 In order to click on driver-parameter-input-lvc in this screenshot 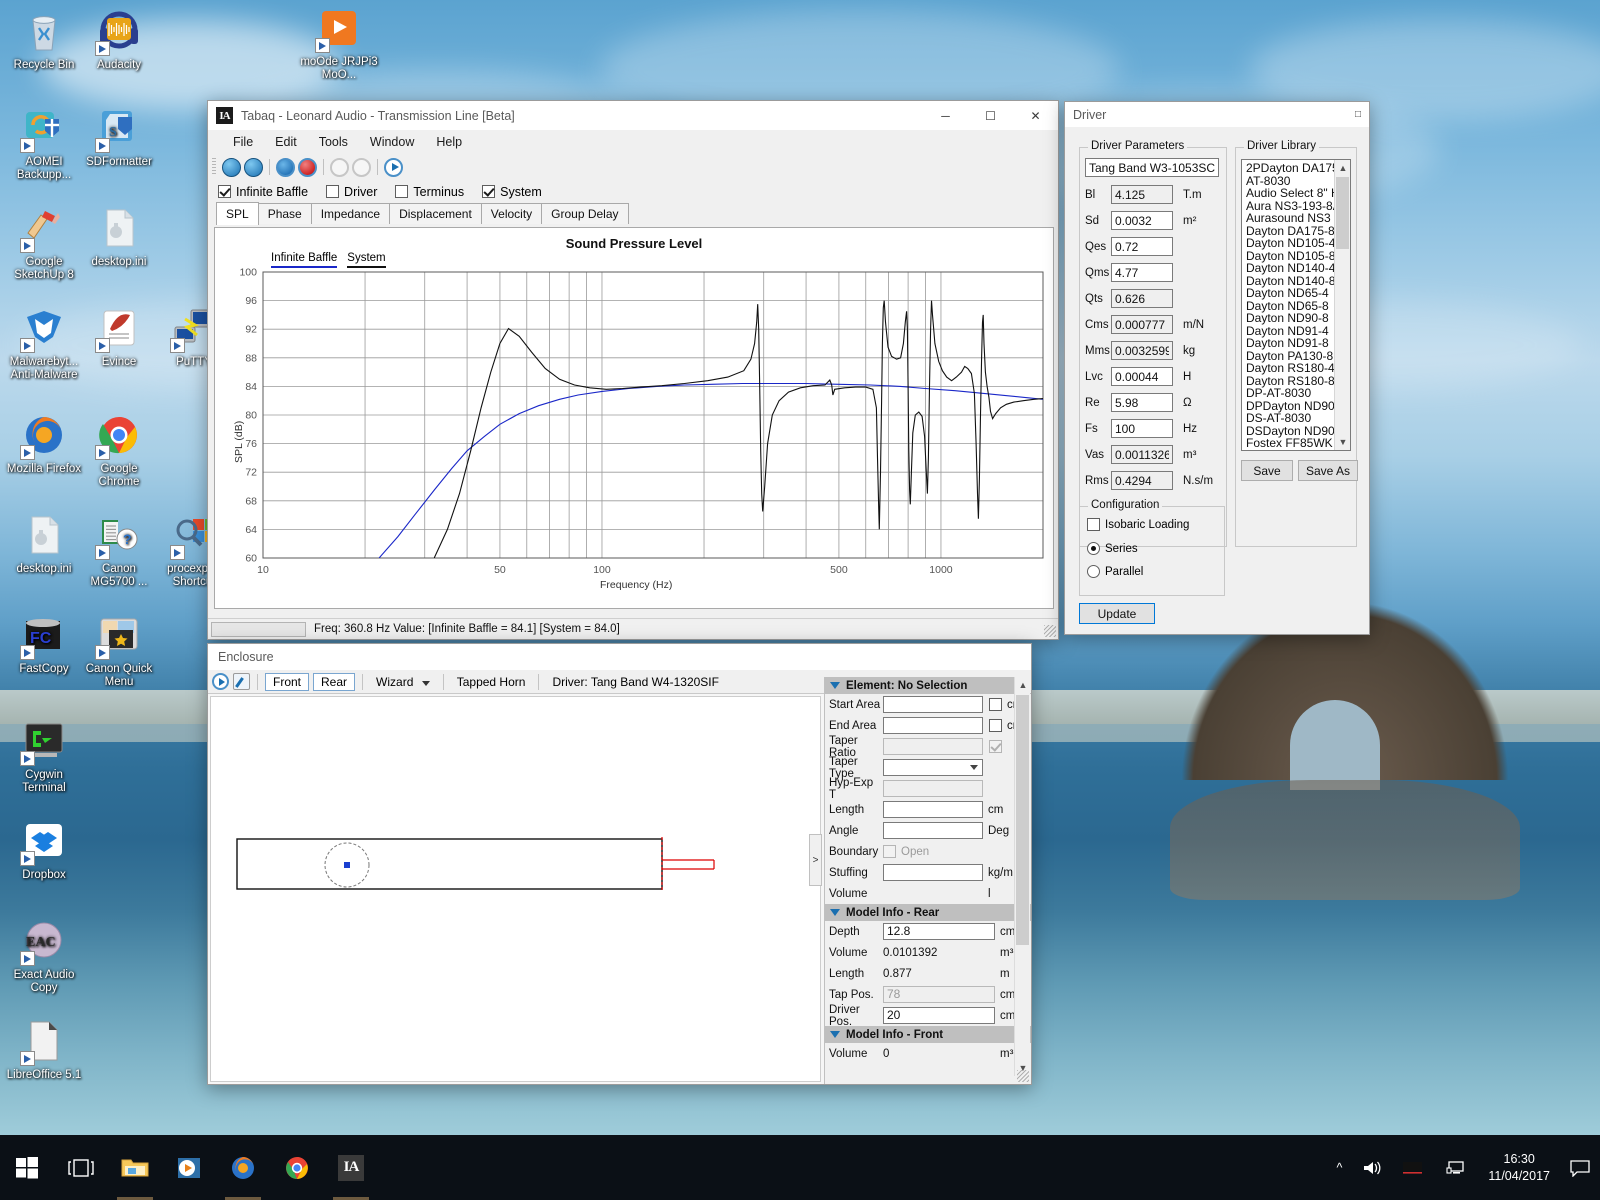, I will do `click(1142, 376)`.